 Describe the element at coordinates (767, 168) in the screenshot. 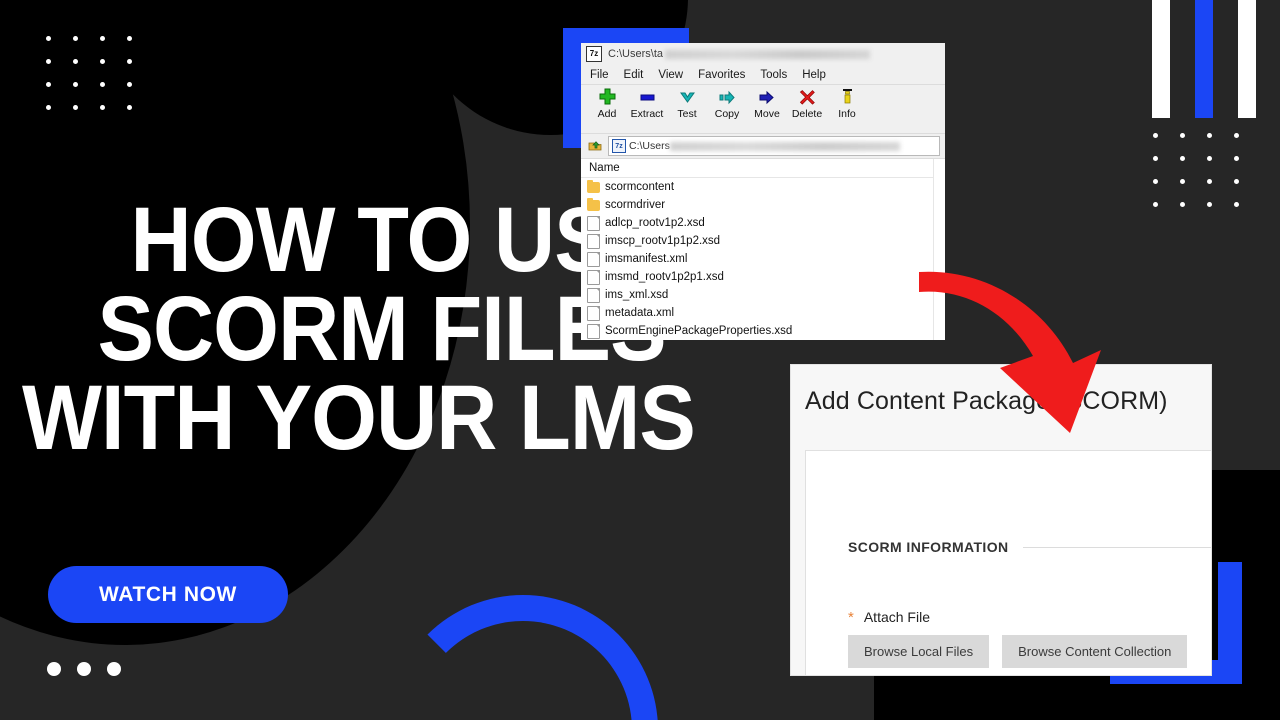

I see `column-header-name: Name` at that location.